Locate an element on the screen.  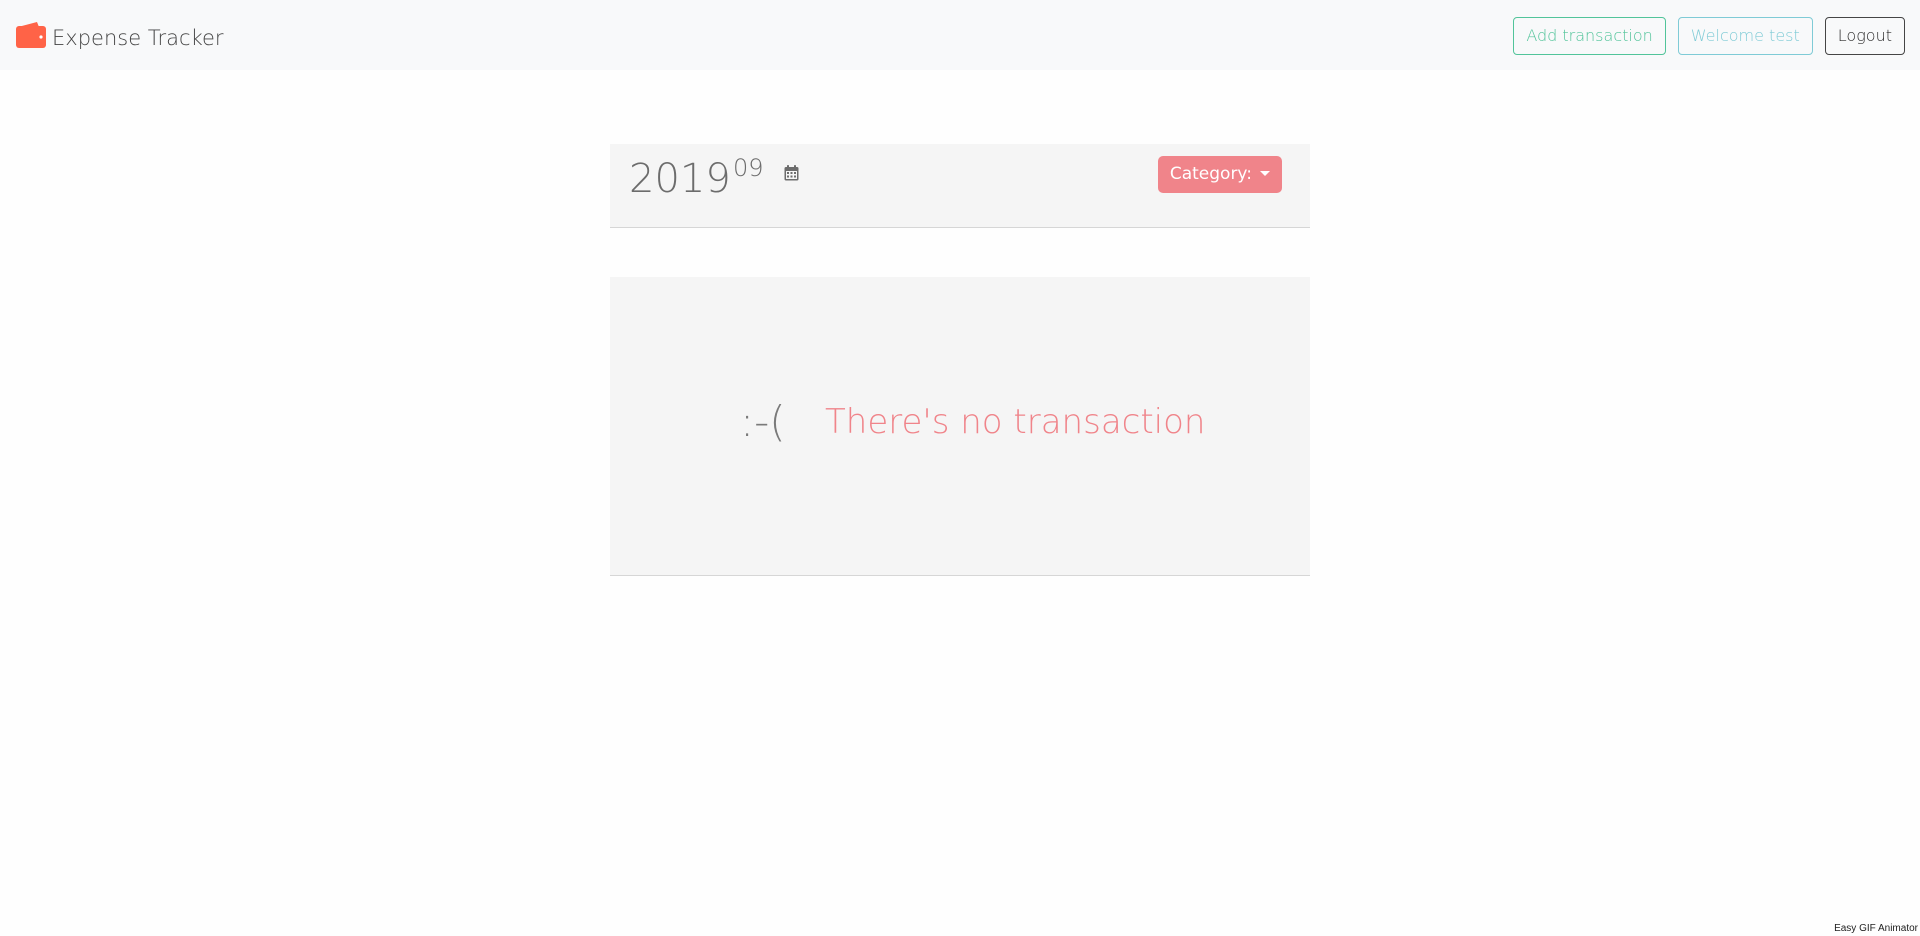
welcome-user-button: Welcome test is located at coordinates (1745, 36).